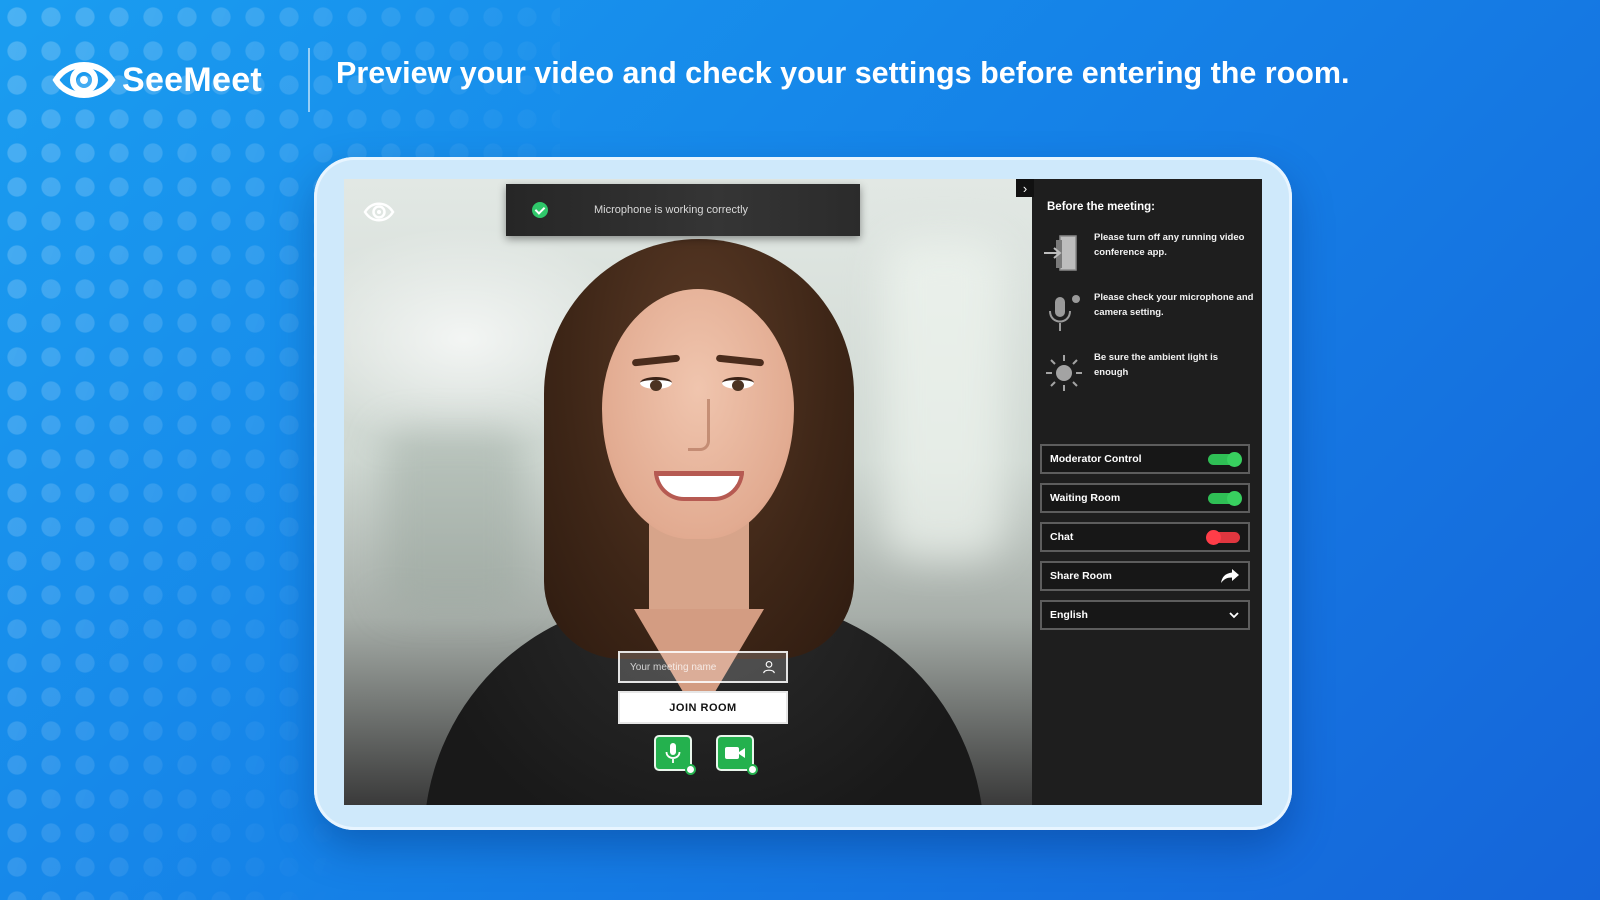 The image size is (1600, 900). What do you see at coordinates (696, 667) in the screenshot?
I see `meeting-name-input` at bounding box center [696, 667].